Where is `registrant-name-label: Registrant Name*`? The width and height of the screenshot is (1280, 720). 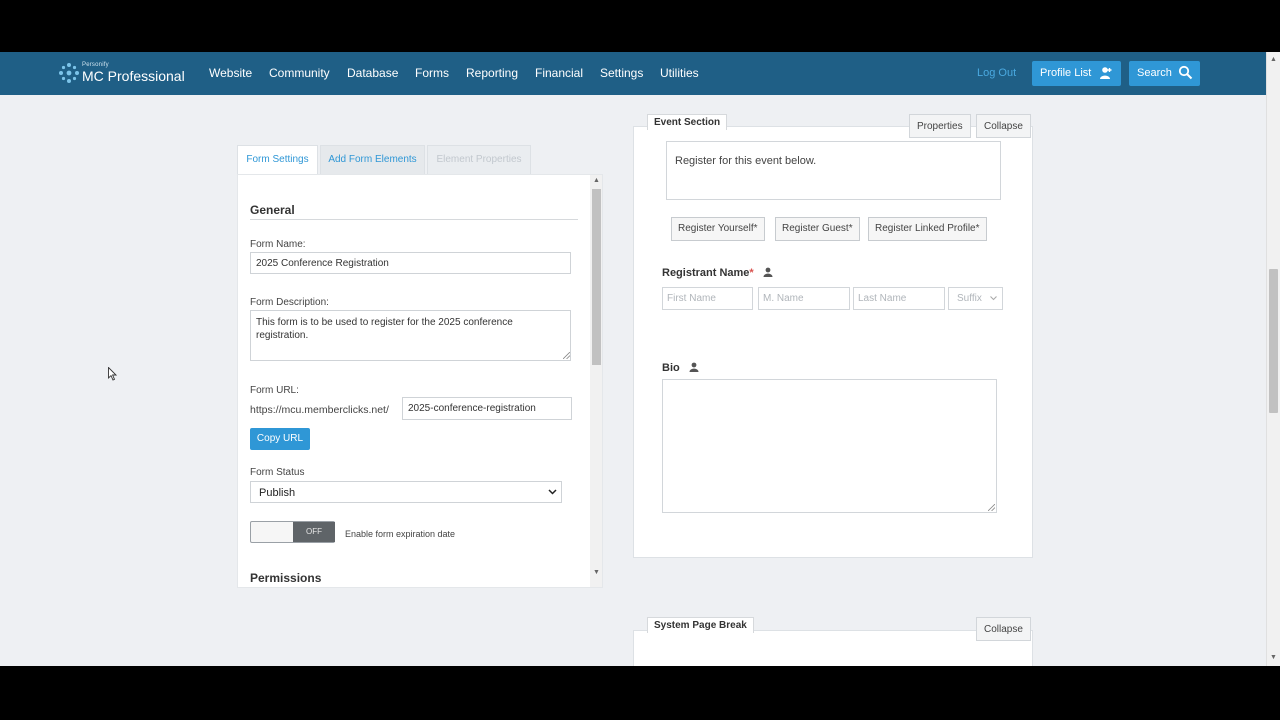 registrant-name-label: Registrant Name* is located at coordinates (717, 273).